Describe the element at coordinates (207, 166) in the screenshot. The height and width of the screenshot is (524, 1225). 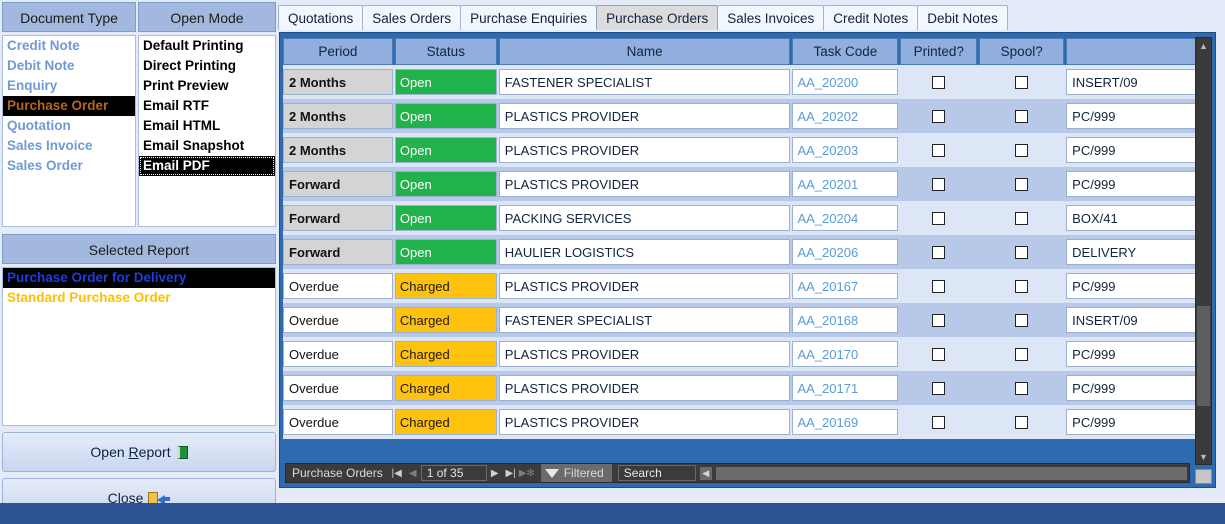
I see `open-mode-item-6: Email PDF` at that location.